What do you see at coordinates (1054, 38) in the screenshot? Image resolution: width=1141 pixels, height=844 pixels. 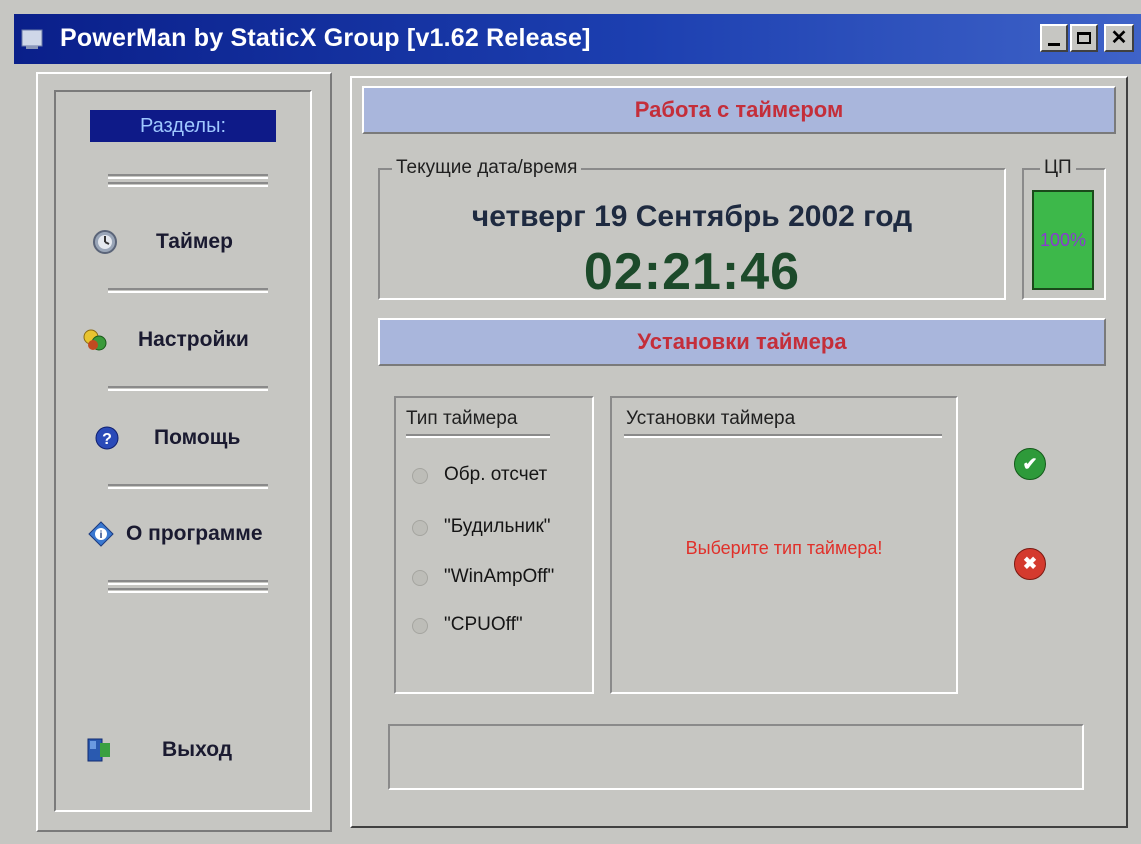 I see `minimize-button` at bounding box center [1054, 38].